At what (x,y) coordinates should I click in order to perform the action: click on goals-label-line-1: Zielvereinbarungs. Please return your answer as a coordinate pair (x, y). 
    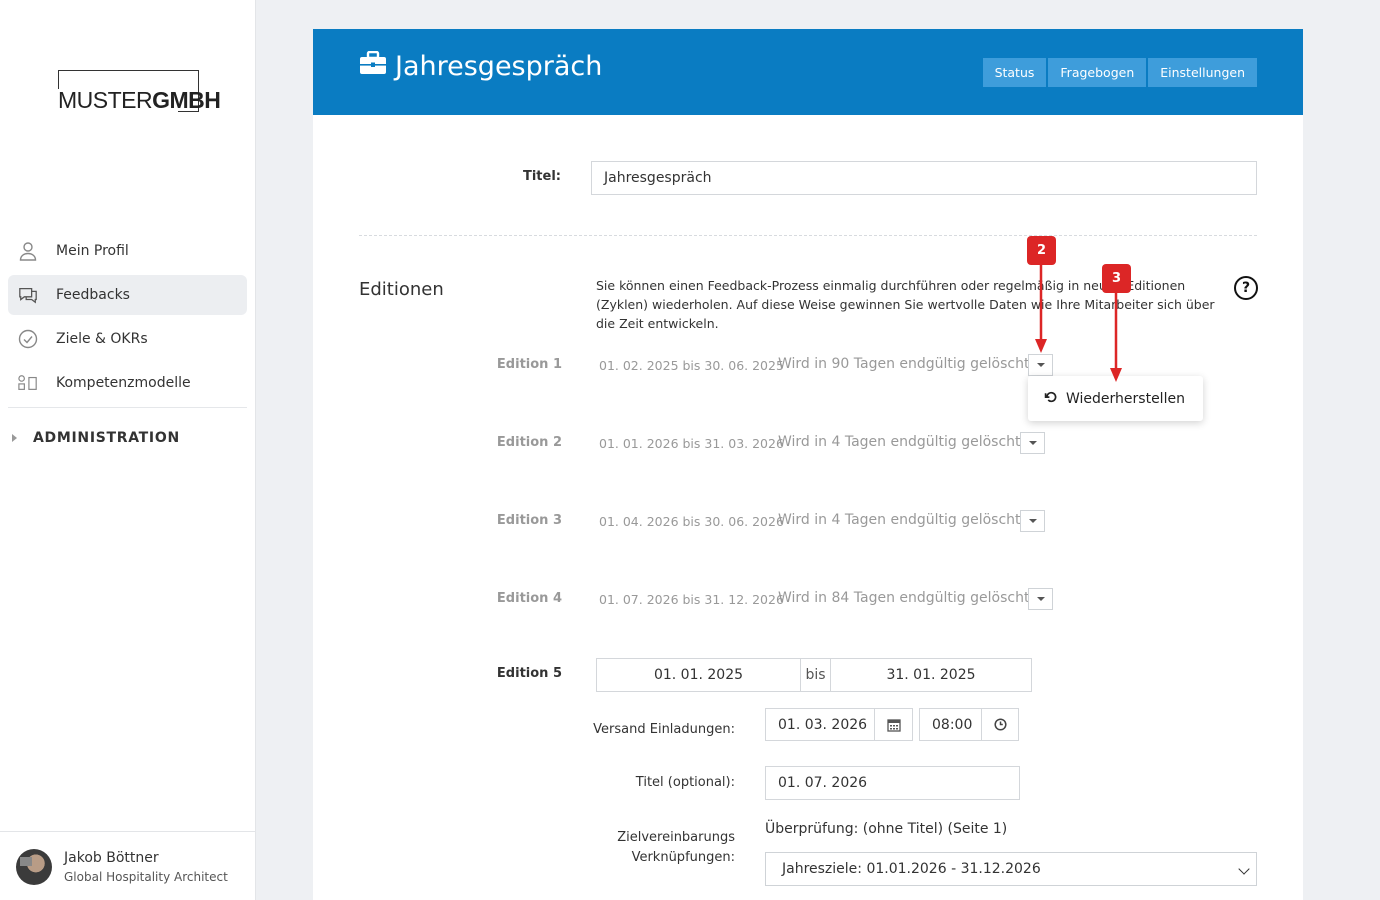
    Looking at the image, I should click on (676, 837).